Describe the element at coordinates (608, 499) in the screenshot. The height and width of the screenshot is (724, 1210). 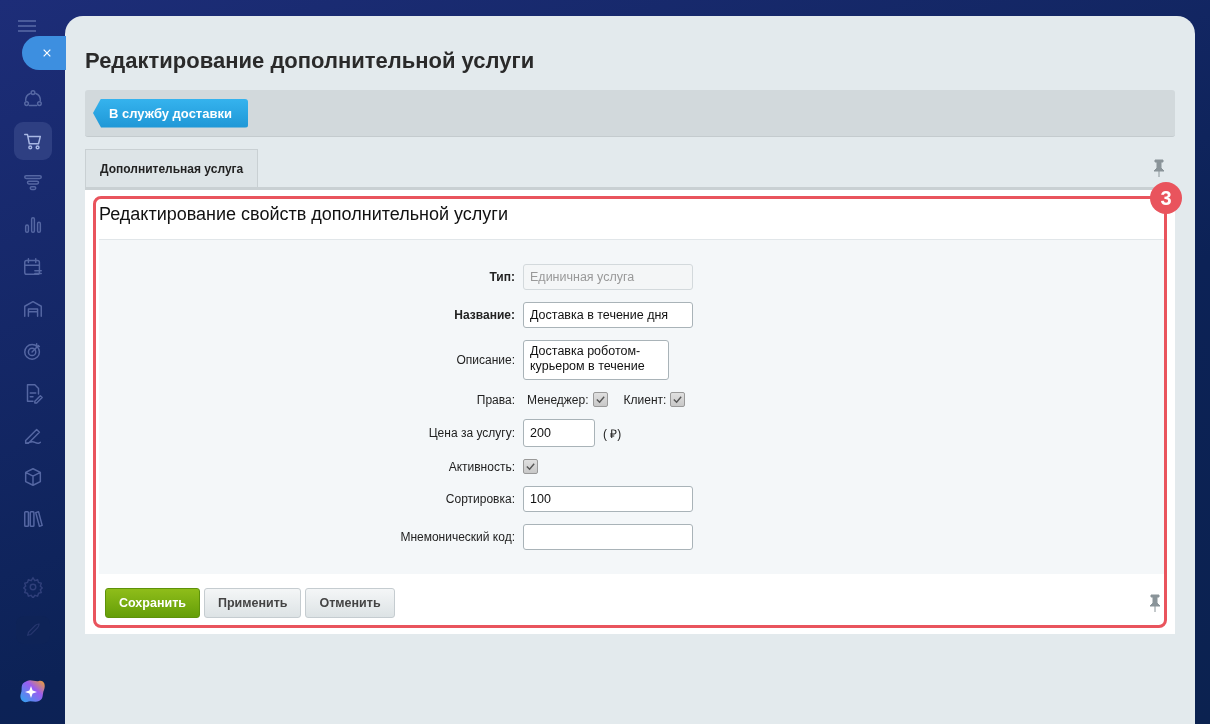
I see `text-field: 100` at that location.